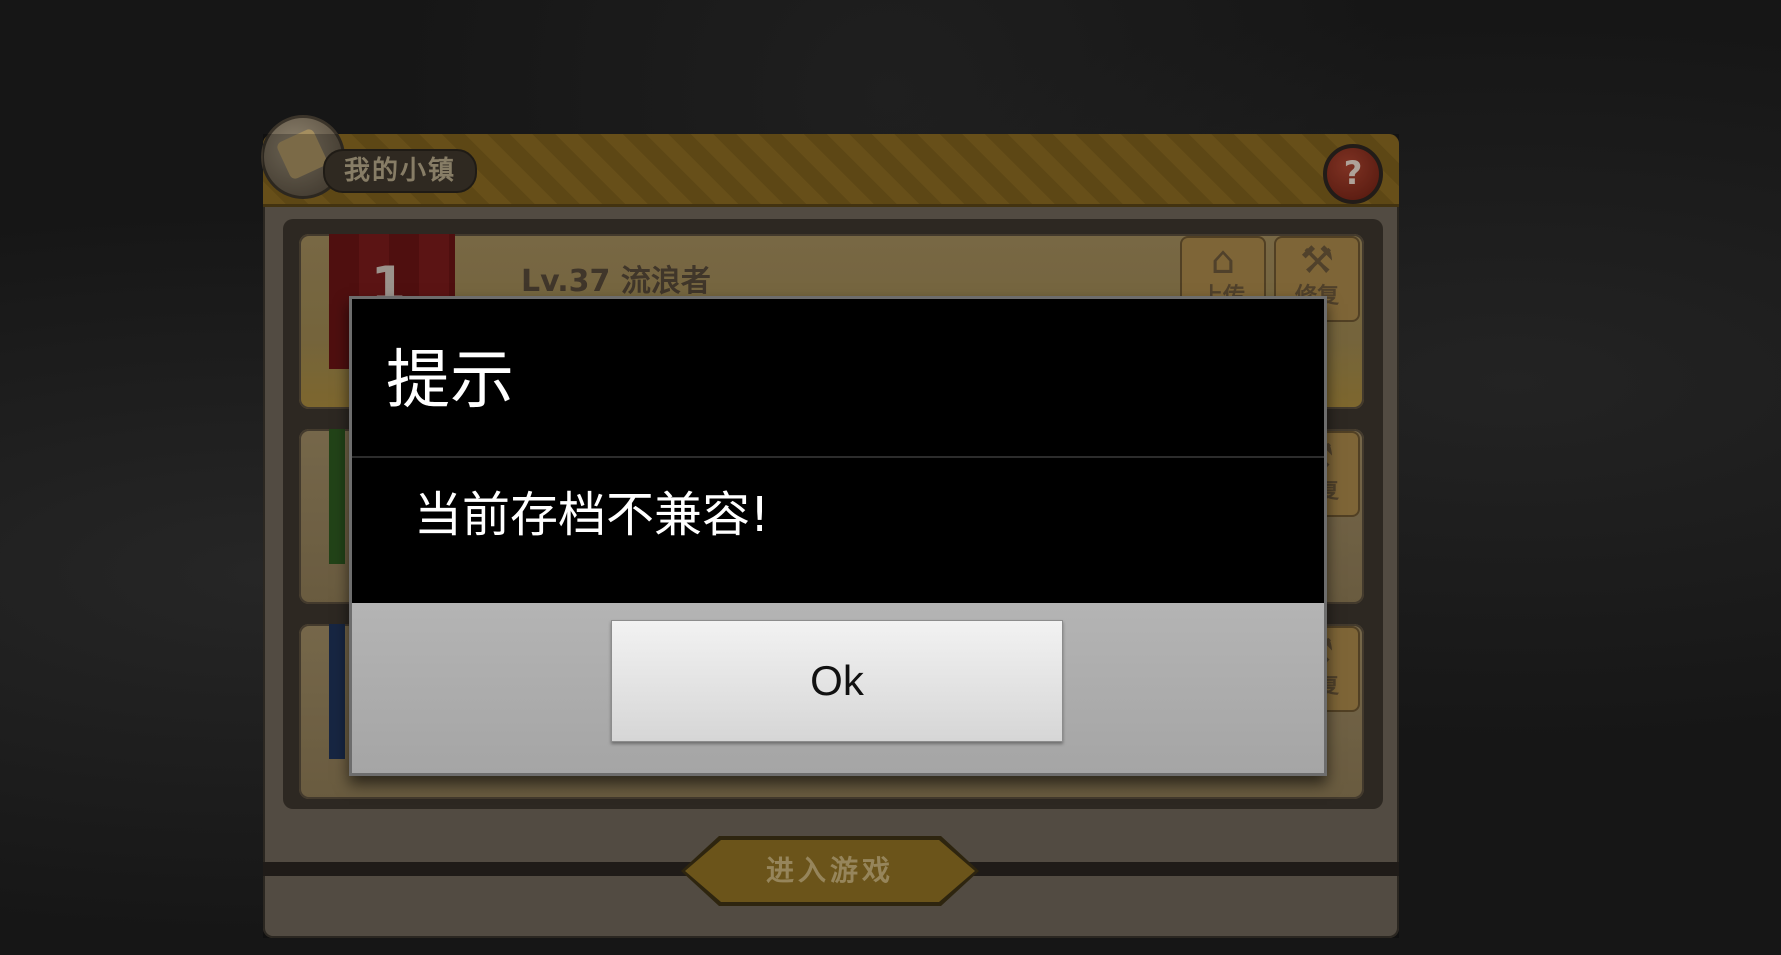  What do you see at coordinates (450, 381) in the screenshot?
I see `dialog-title: 提示` at bounding box center [450, 381].